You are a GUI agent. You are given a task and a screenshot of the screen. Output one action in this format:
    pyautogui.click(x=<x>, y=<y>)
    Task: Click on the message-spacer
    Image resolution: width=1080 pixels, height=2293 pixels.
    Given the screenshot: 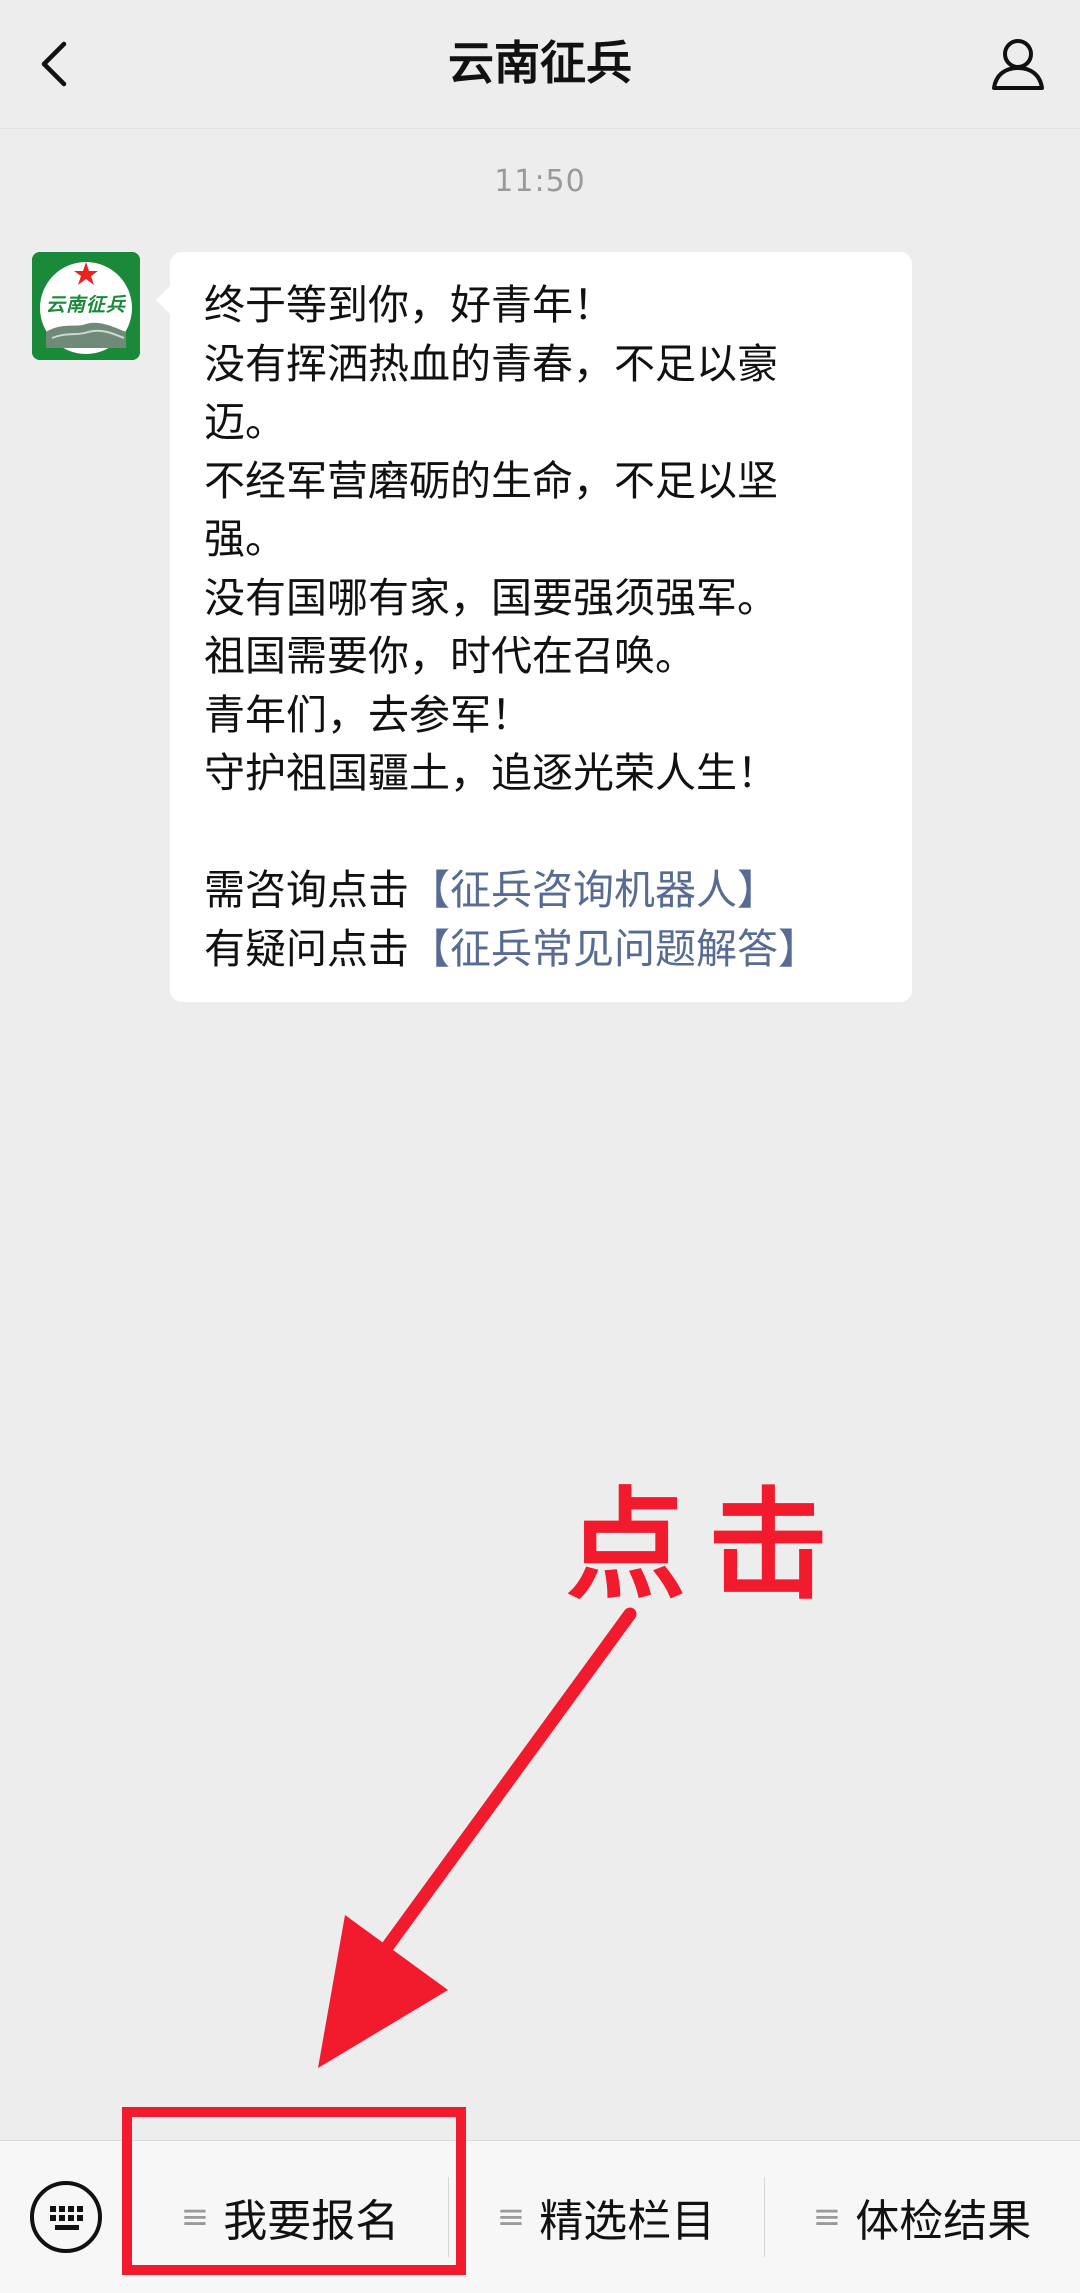 What is the action you would take?
    pyautogui.click(x=558, y=832)
    